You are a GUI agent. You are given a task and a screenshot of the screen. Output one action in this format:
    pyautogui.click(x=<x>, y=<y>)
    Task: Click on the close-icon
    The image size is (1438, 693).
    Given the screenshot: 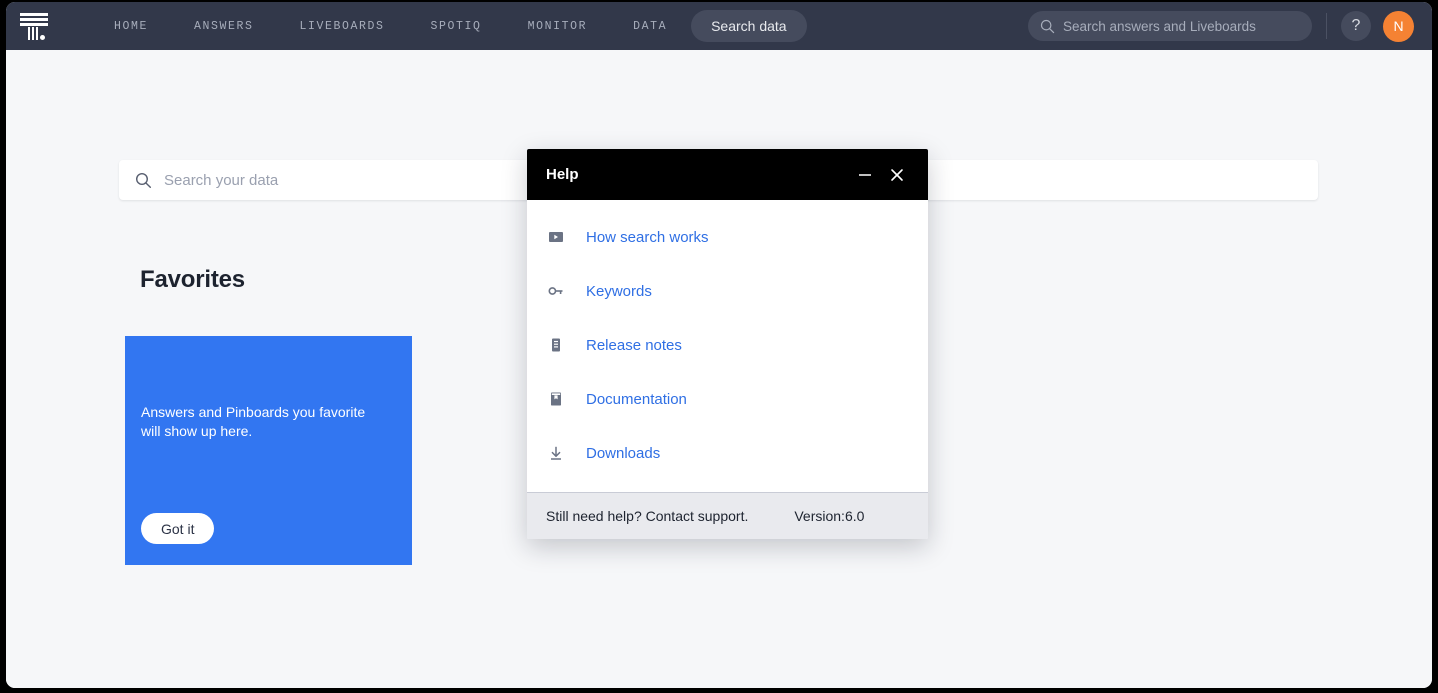 What is the action you would take?
    pyautogui.click(x=897, y=175)
    